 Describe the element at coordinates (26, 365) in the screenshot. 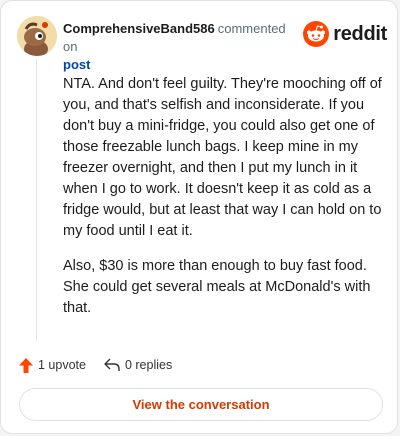

I see `upvote-arrow-icon` at that location.